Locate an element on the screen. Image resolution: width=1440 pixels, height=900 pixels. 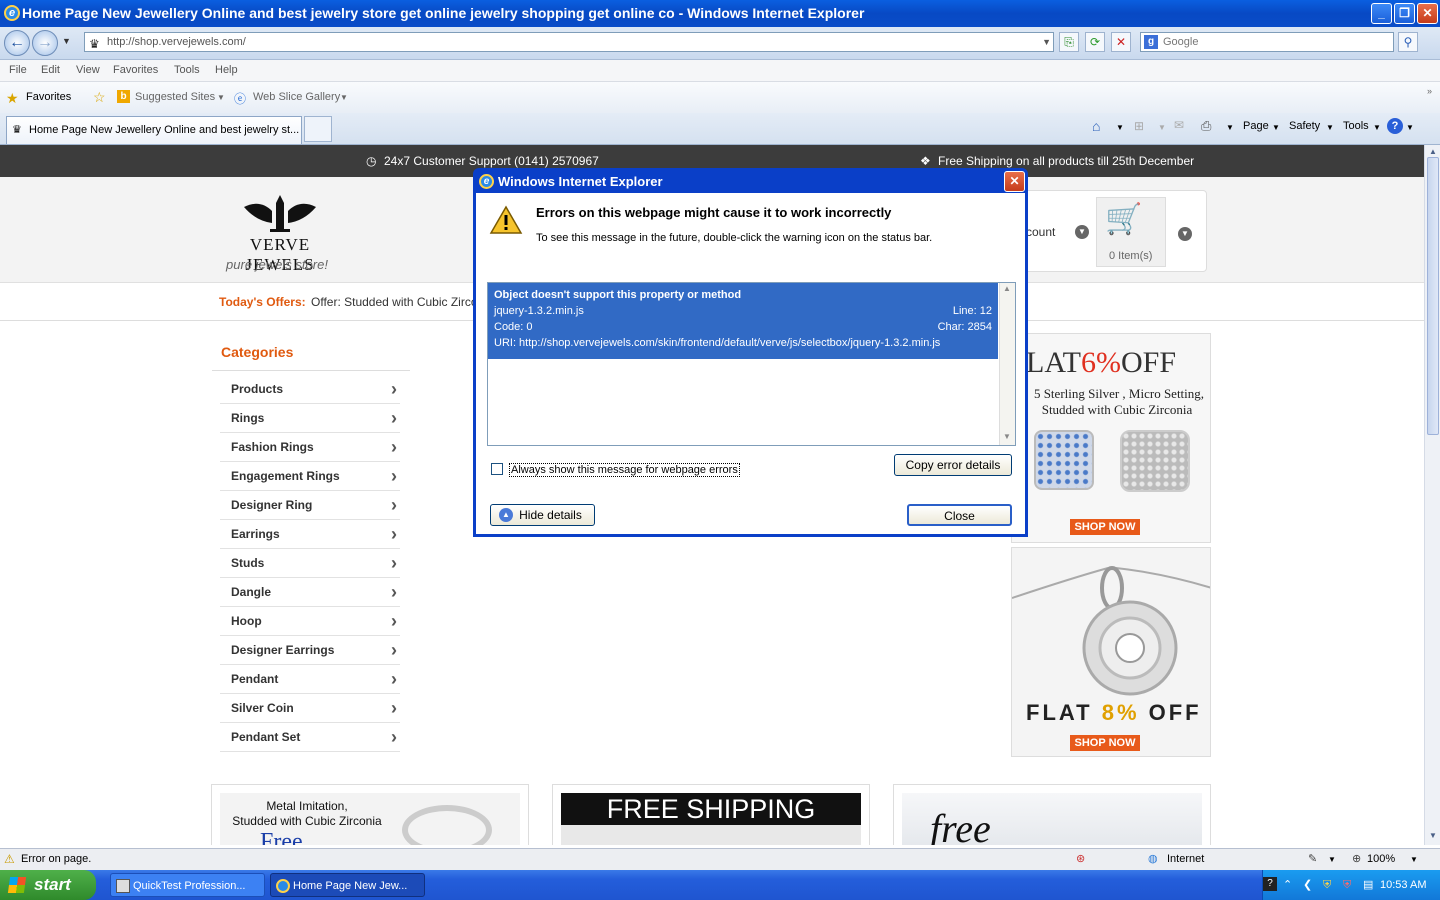
print-icon: ⎙ is located at coordinates (1206, 126).